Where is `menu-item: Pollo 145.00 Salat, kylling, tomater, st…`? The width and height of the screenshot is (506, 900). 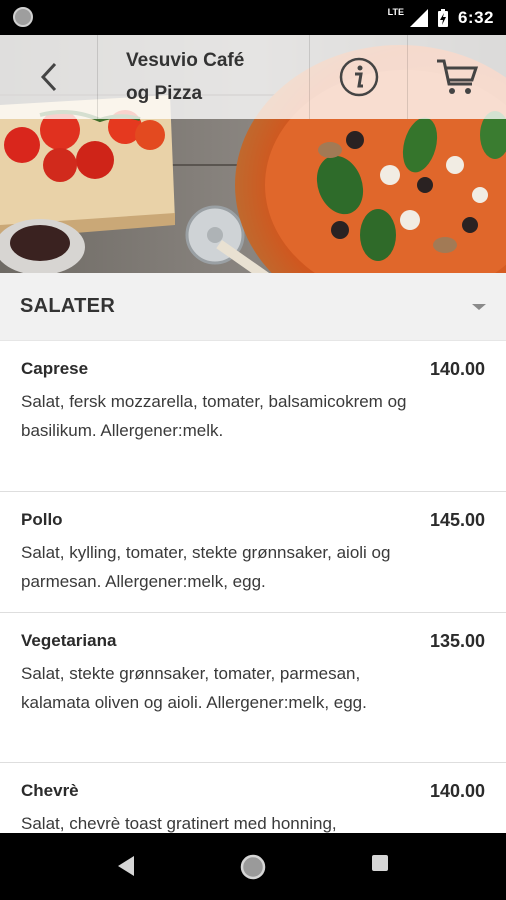
menu-item: Pollo 145.00 Salat, kylling, tomater, st… is located at coordinates (253, 552).